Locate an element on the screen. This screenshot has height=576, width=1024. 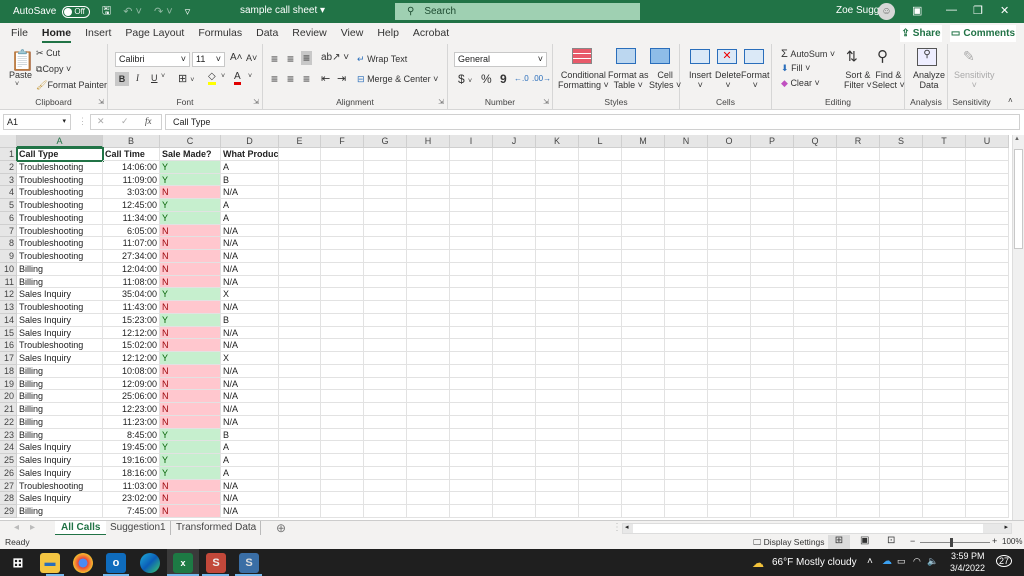
data-cell: 19:16:00 is located at coordinates (131, 460).